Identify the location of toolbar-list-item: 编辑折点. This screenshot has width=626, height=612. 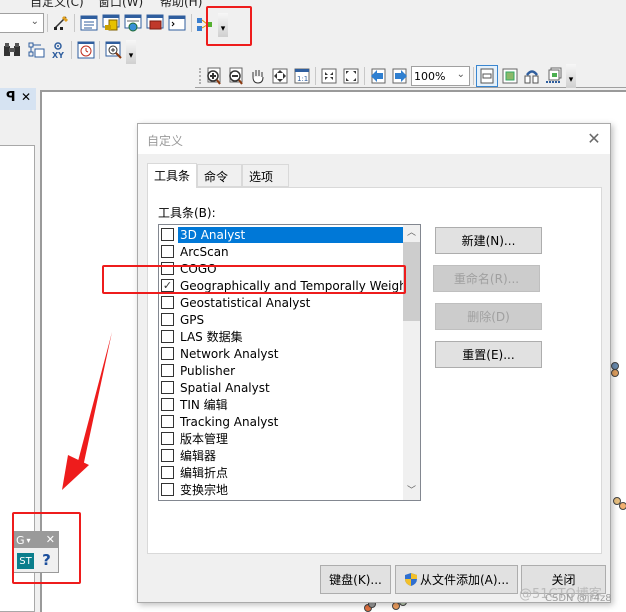
(281, 472).